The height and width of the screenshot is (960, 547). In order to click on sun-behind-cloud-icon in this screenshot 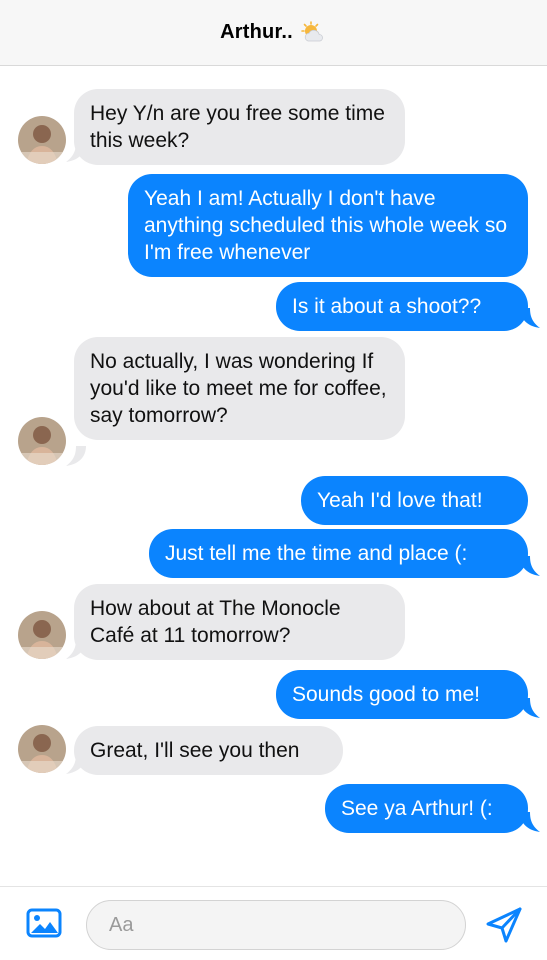, I will do `click(312, 30)`.